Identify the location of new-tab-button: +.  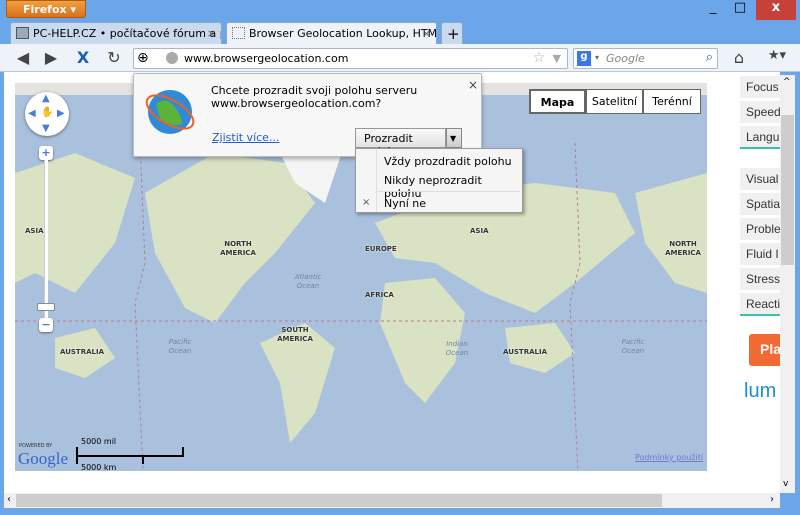
(452, 33).